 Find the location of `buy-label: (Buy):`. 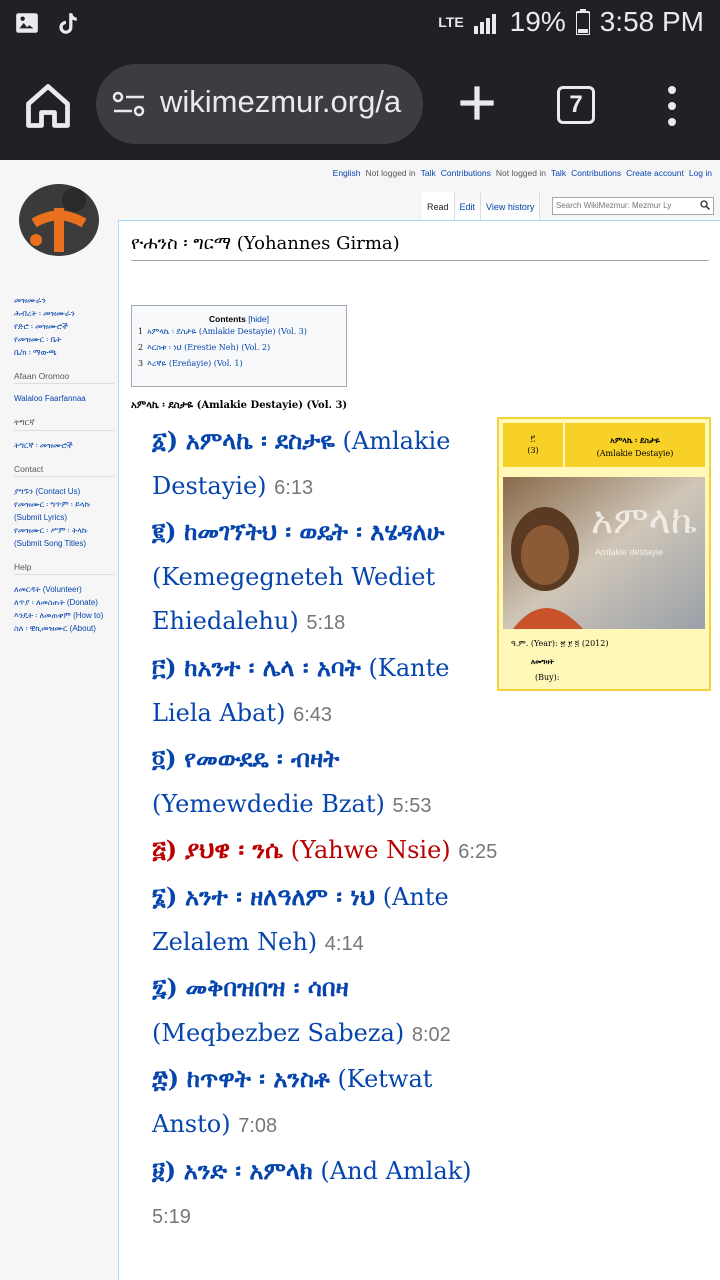

buy-label: (Buy): is located at coordinates (547, 677).